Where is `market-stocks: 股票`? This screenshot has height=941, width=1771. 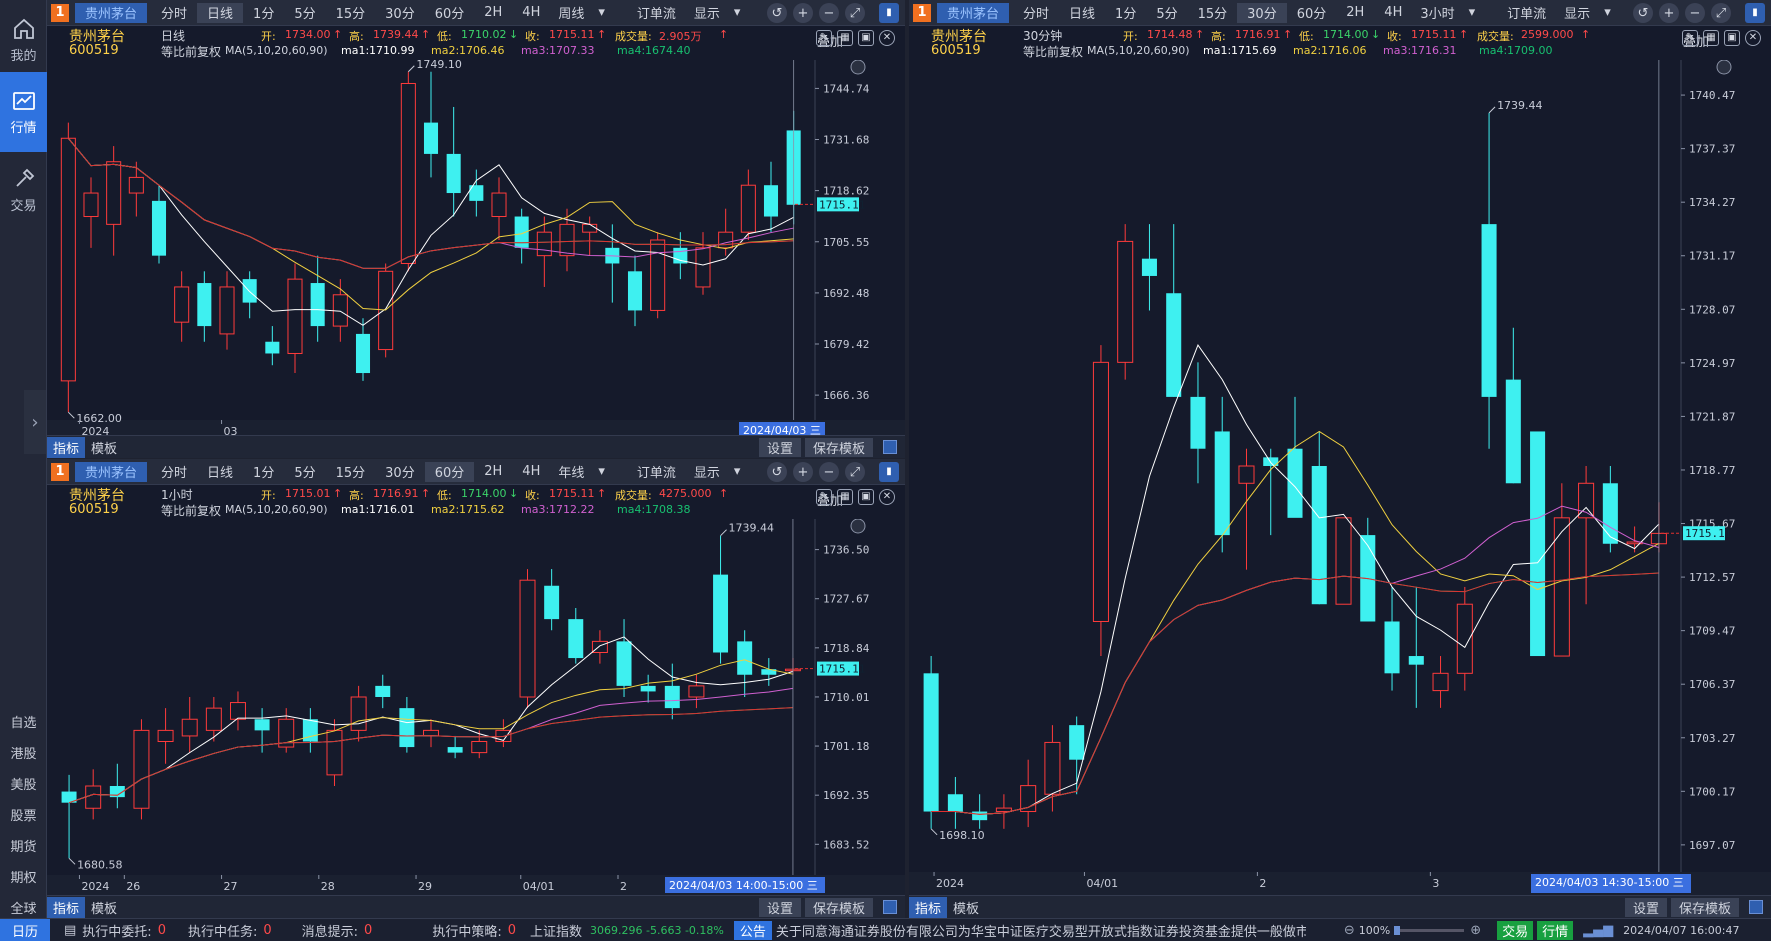 market-stocks: 股票 is located at coordinates (23, 814).